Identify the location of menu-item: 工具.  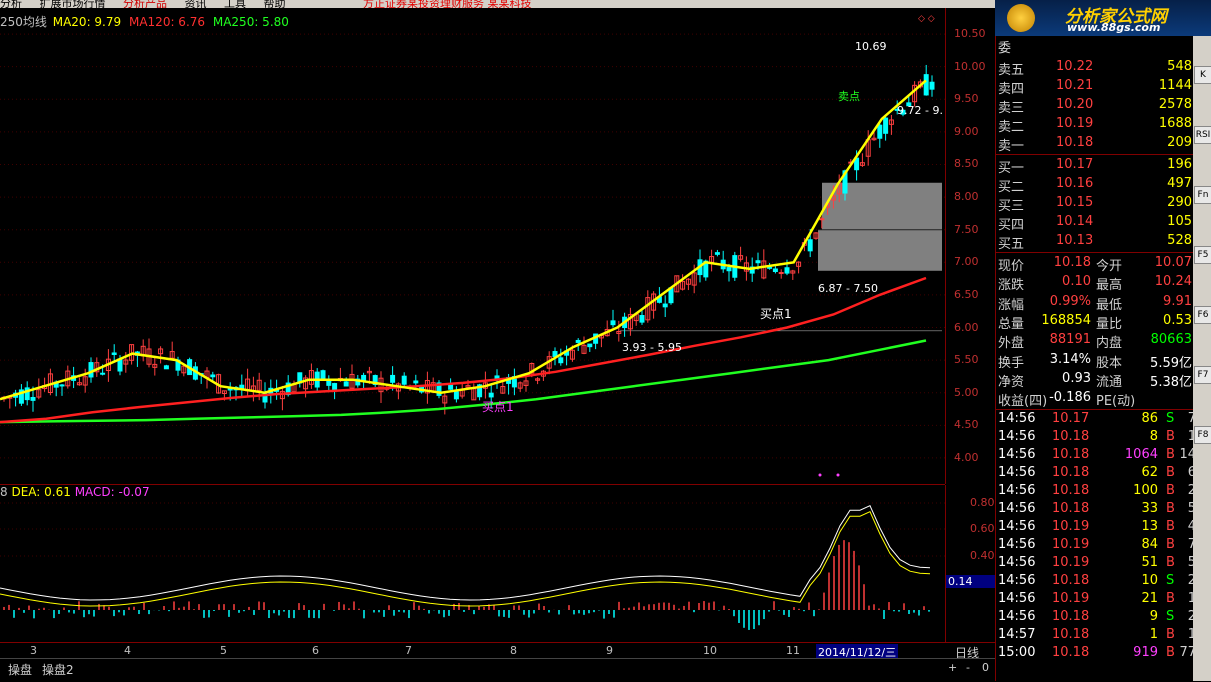
(235, 4).